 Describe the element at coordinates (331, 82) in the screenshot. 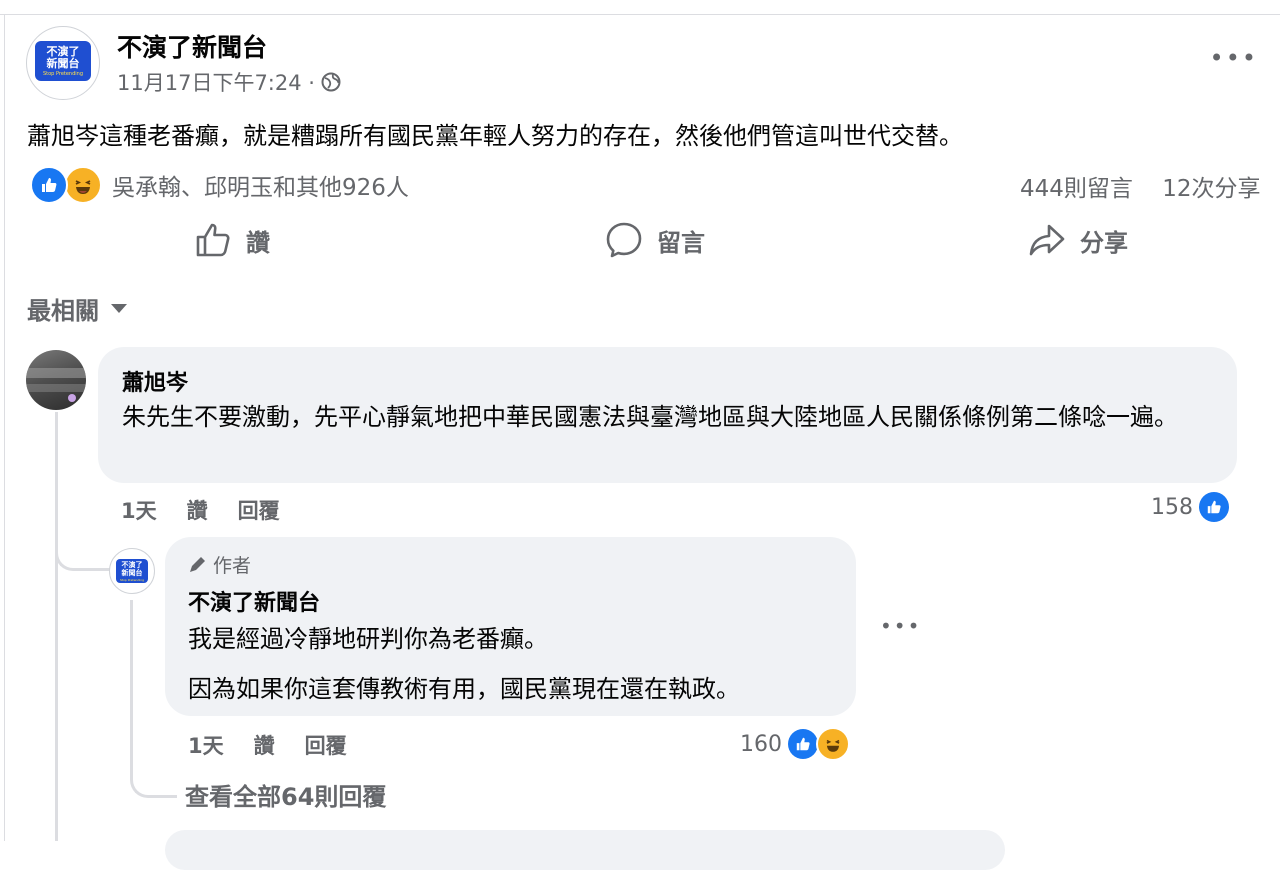

I see `globe-icon` at that location.